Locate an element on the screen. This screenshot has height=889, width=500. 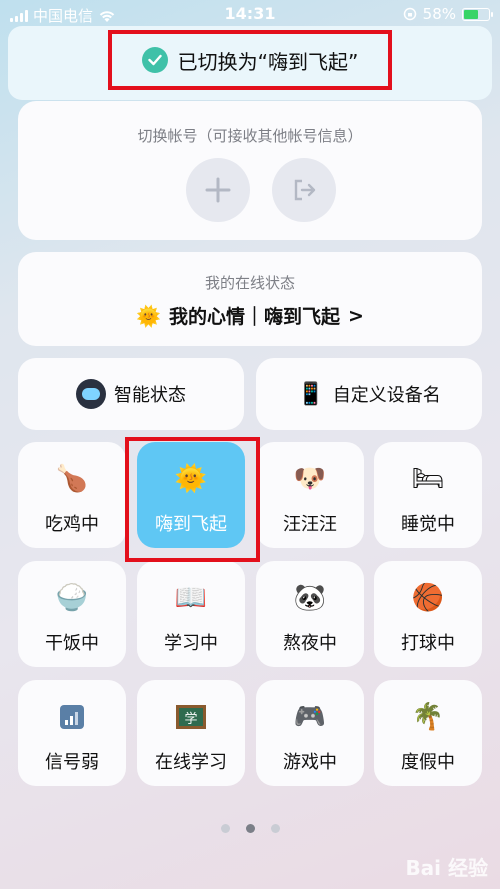
account-title: 切换帐号（可接收其他帐号信息） is located at coordinates (250, 136).